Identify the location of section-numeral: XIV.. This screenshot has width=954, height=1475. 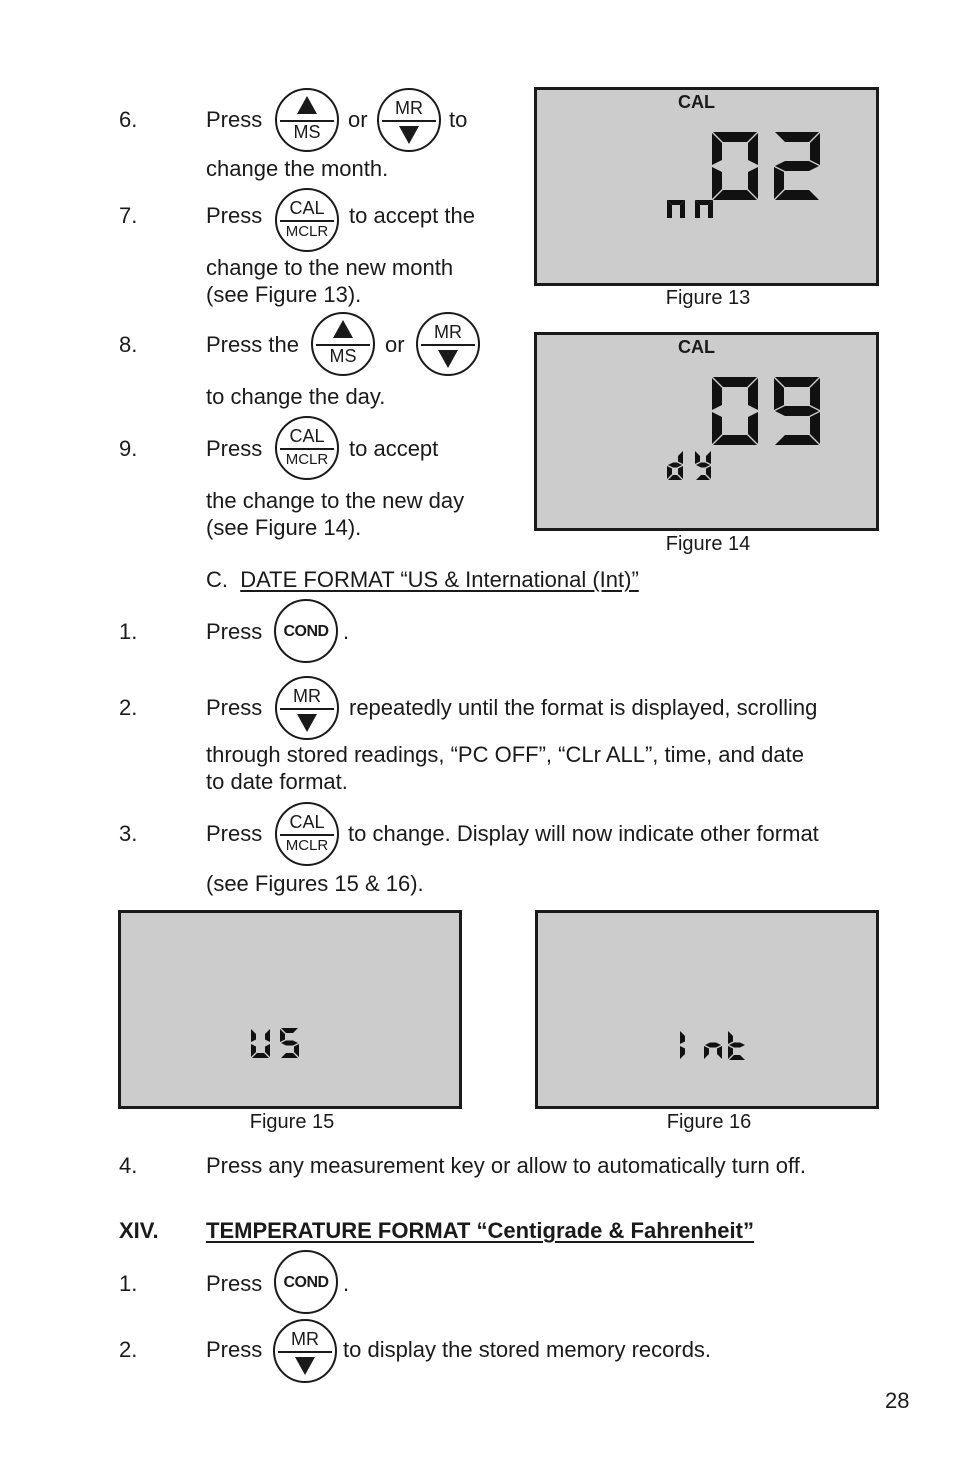
(139, 1230).